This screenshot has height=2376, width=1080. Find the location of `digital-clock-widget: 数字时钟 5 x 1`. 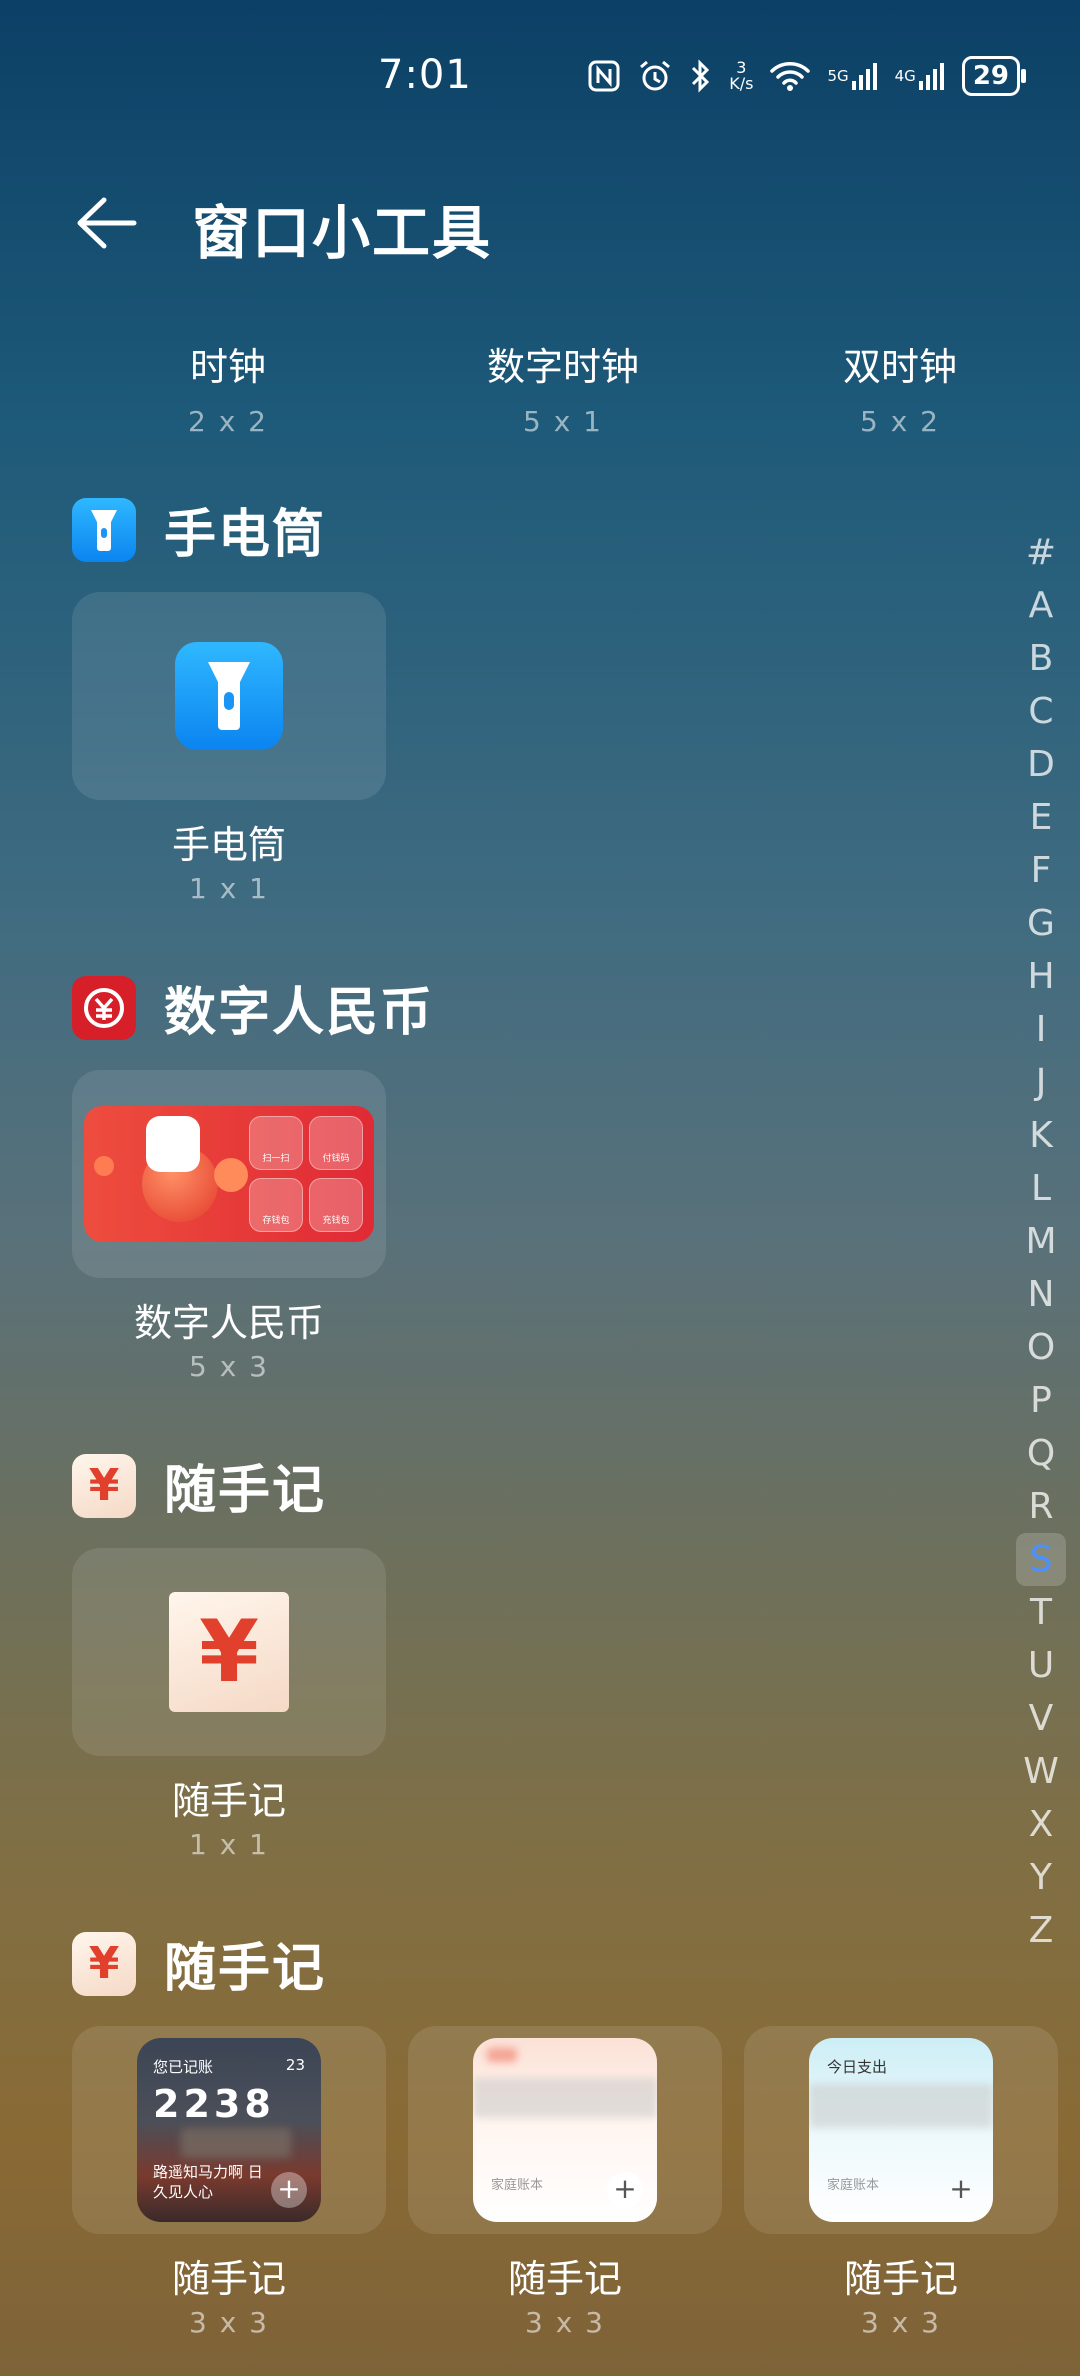

digital-clock-widget: 数字时钟 5 x 1 is located at coordinates (563, 387).